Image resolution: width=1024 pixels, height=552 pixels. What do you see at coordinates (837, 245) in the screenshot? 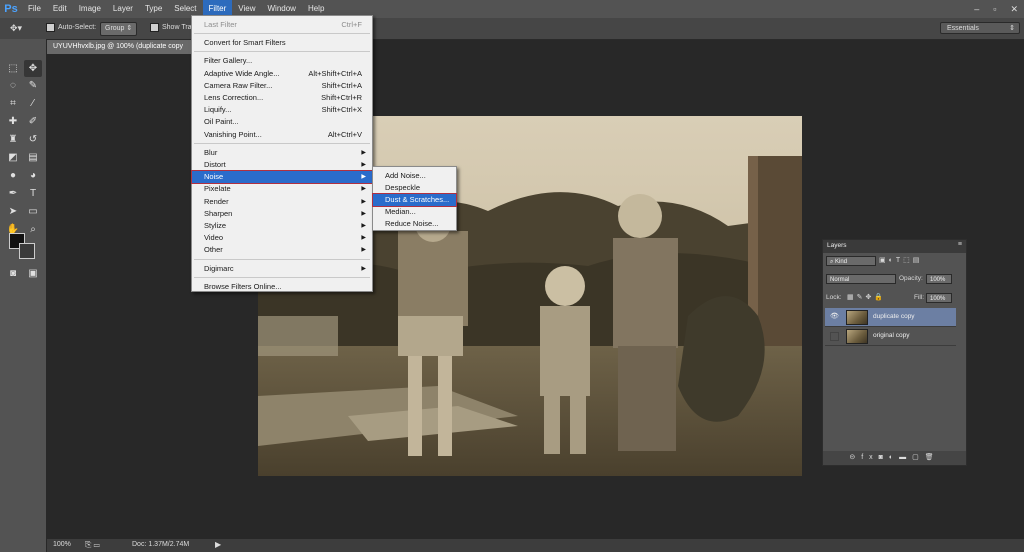
I see `layers-tab: Layers` at bounding box center [837, 245].